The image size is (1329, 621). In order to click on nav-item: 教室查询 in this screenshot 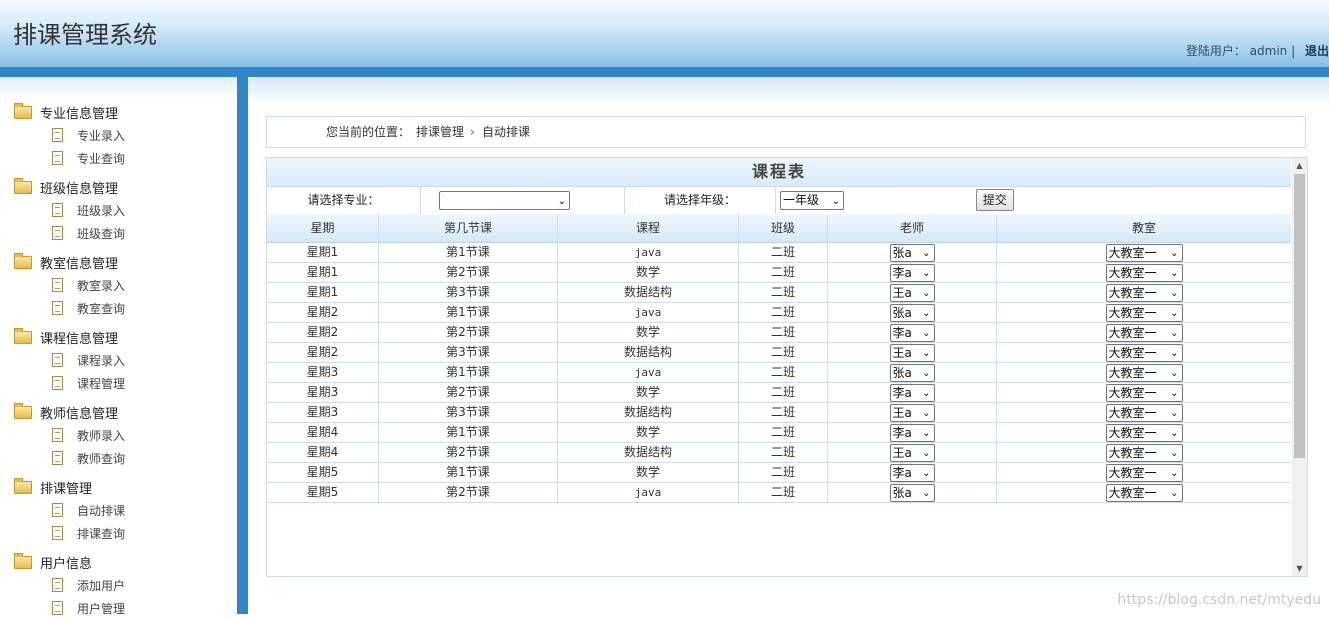, I will do `click(118, 309)`.